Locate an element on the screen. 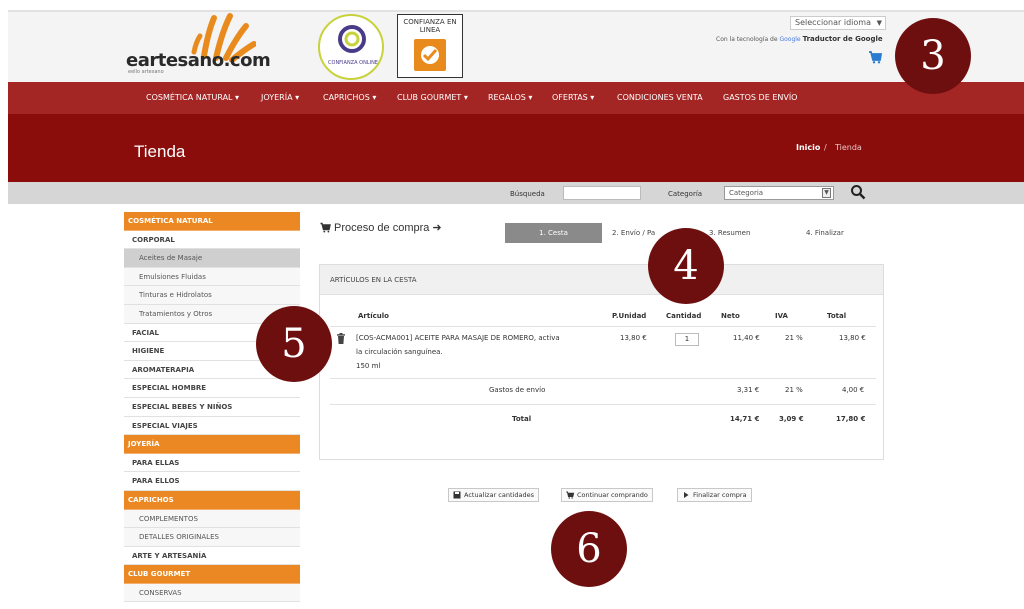 The width and height of the screenshot is (1024, 609). update-quantities-button: Actualizar cantidades is located at coordinates (493, 495).